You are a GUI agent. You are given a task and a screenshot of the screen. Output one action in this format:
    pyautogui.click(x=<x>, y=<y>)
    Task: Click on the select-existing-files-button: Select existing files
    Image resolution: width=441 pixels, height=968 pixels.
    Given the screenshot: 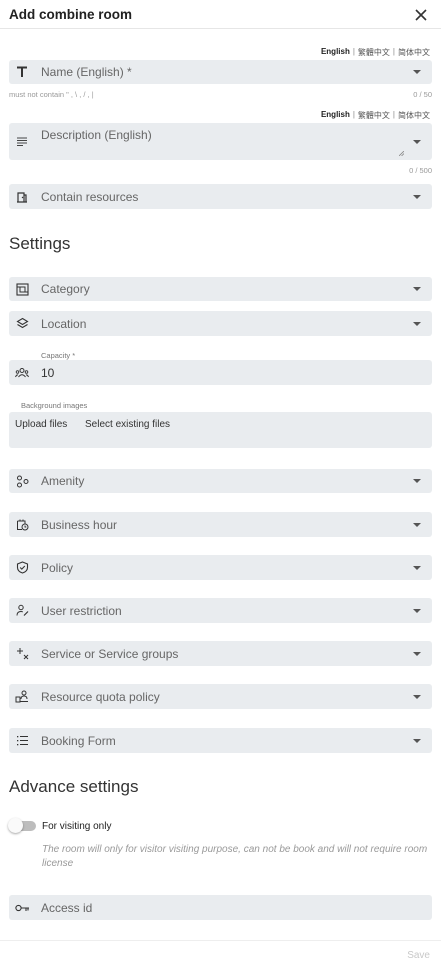 What is the action you would take?
    pyautogui.click(x=127, y=424)
    